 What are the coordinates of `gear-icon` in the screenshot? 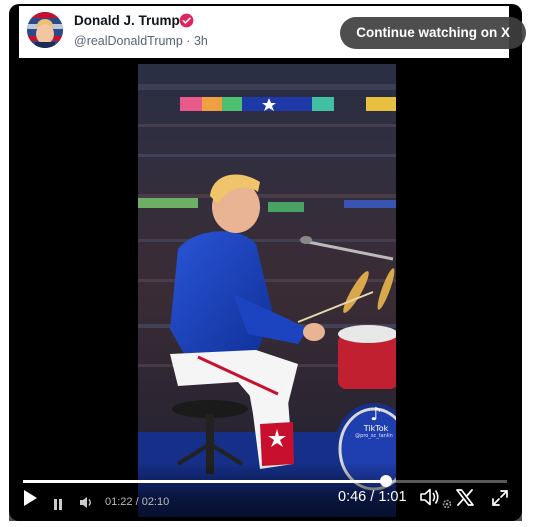 It's located at (447, 506).